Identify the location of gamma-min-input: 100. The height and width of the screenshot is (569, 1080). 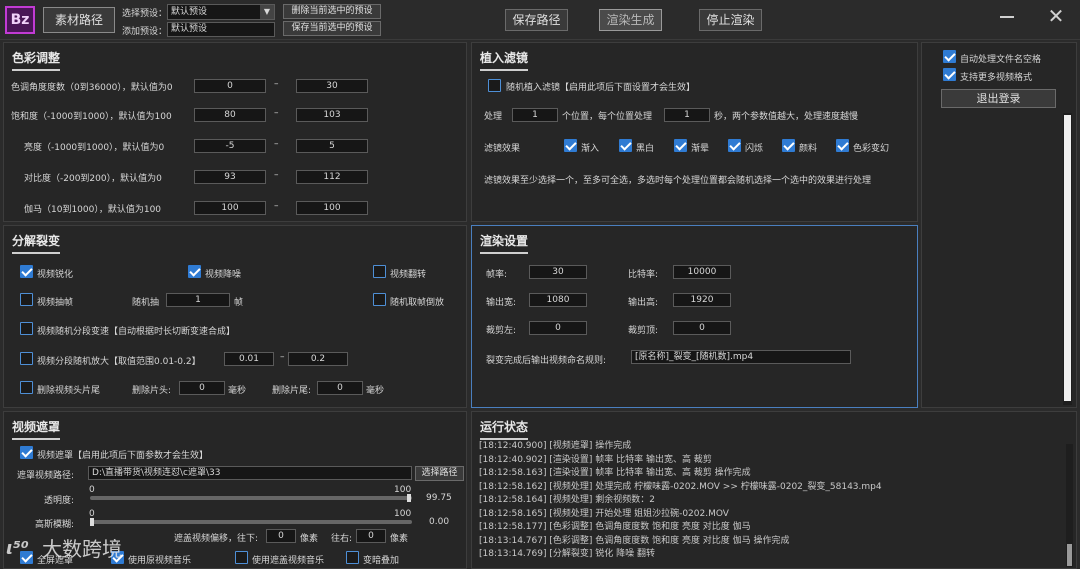
(230, 208).